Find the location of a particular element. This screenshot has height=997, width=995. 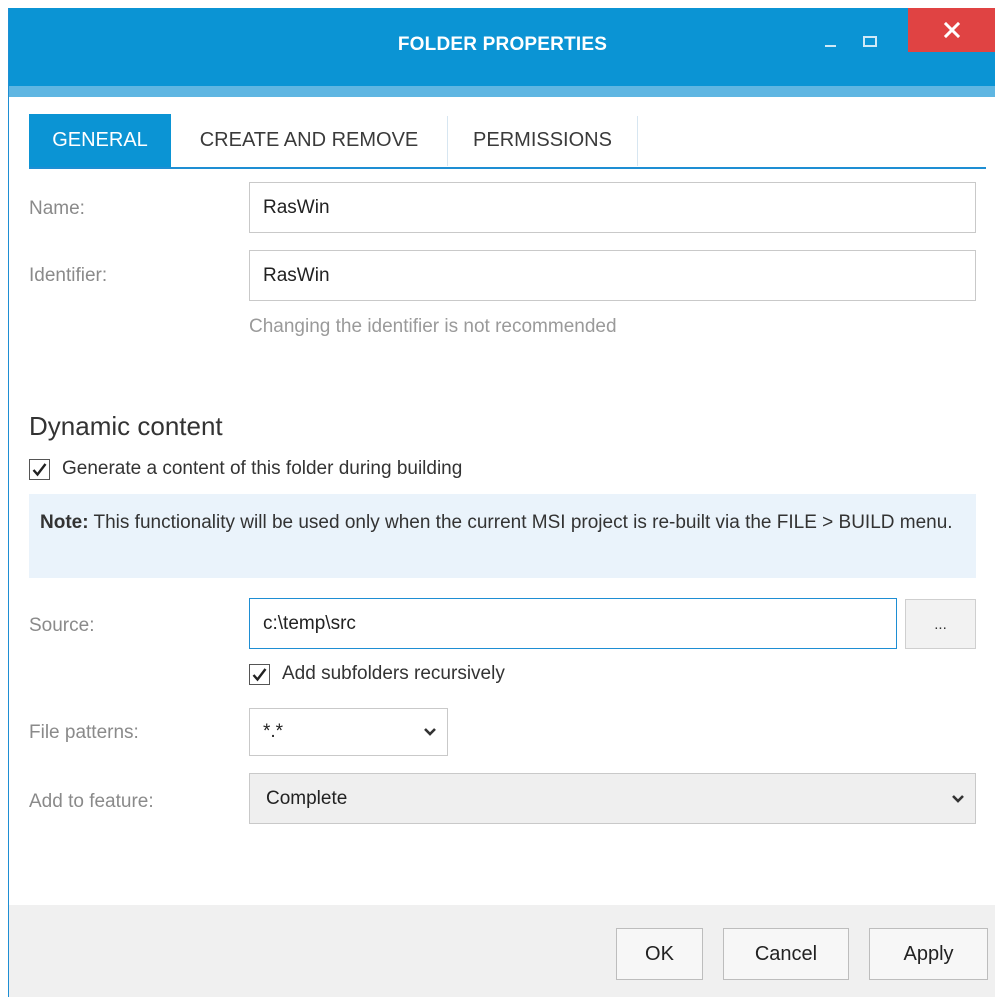

source-input: c:\temp\src is located at coordinates (573, 623).